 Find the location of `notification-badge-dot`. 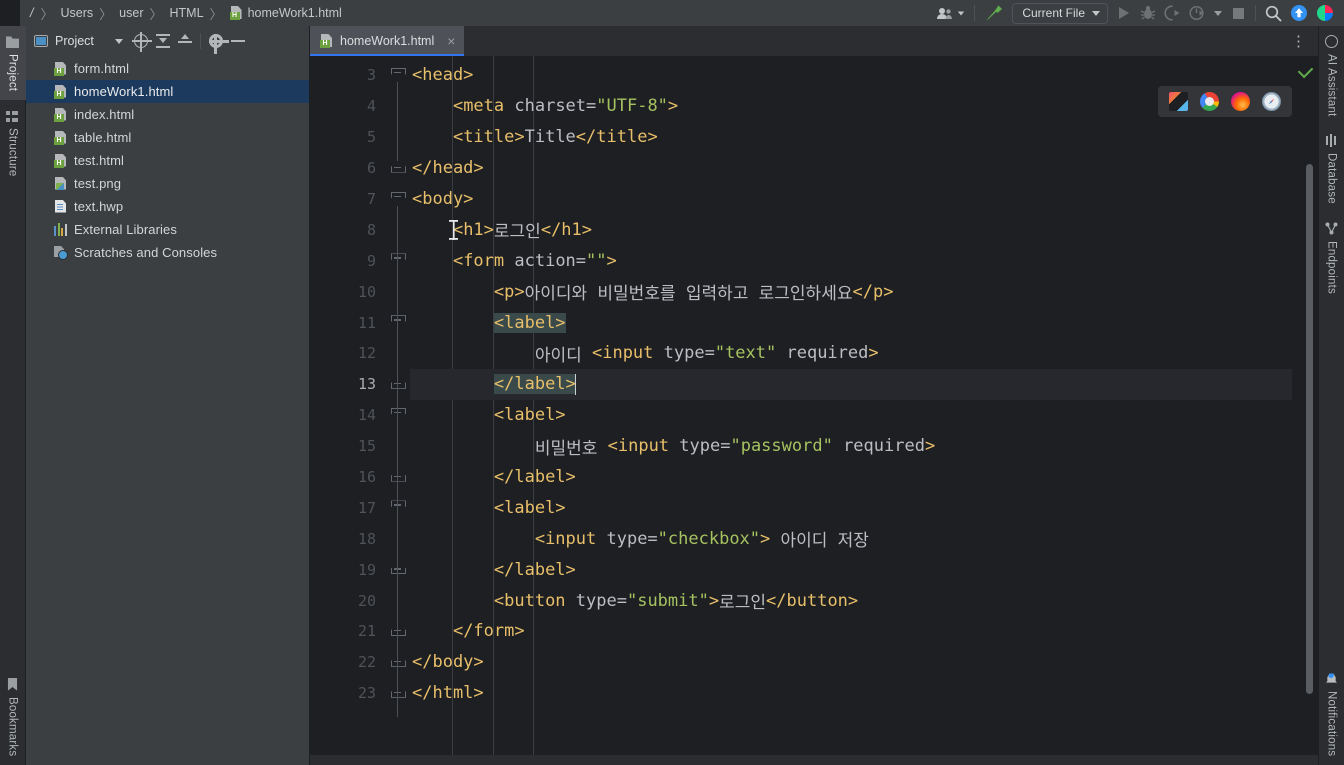

notification-badge-dot is located at coordinates (1331, 675).